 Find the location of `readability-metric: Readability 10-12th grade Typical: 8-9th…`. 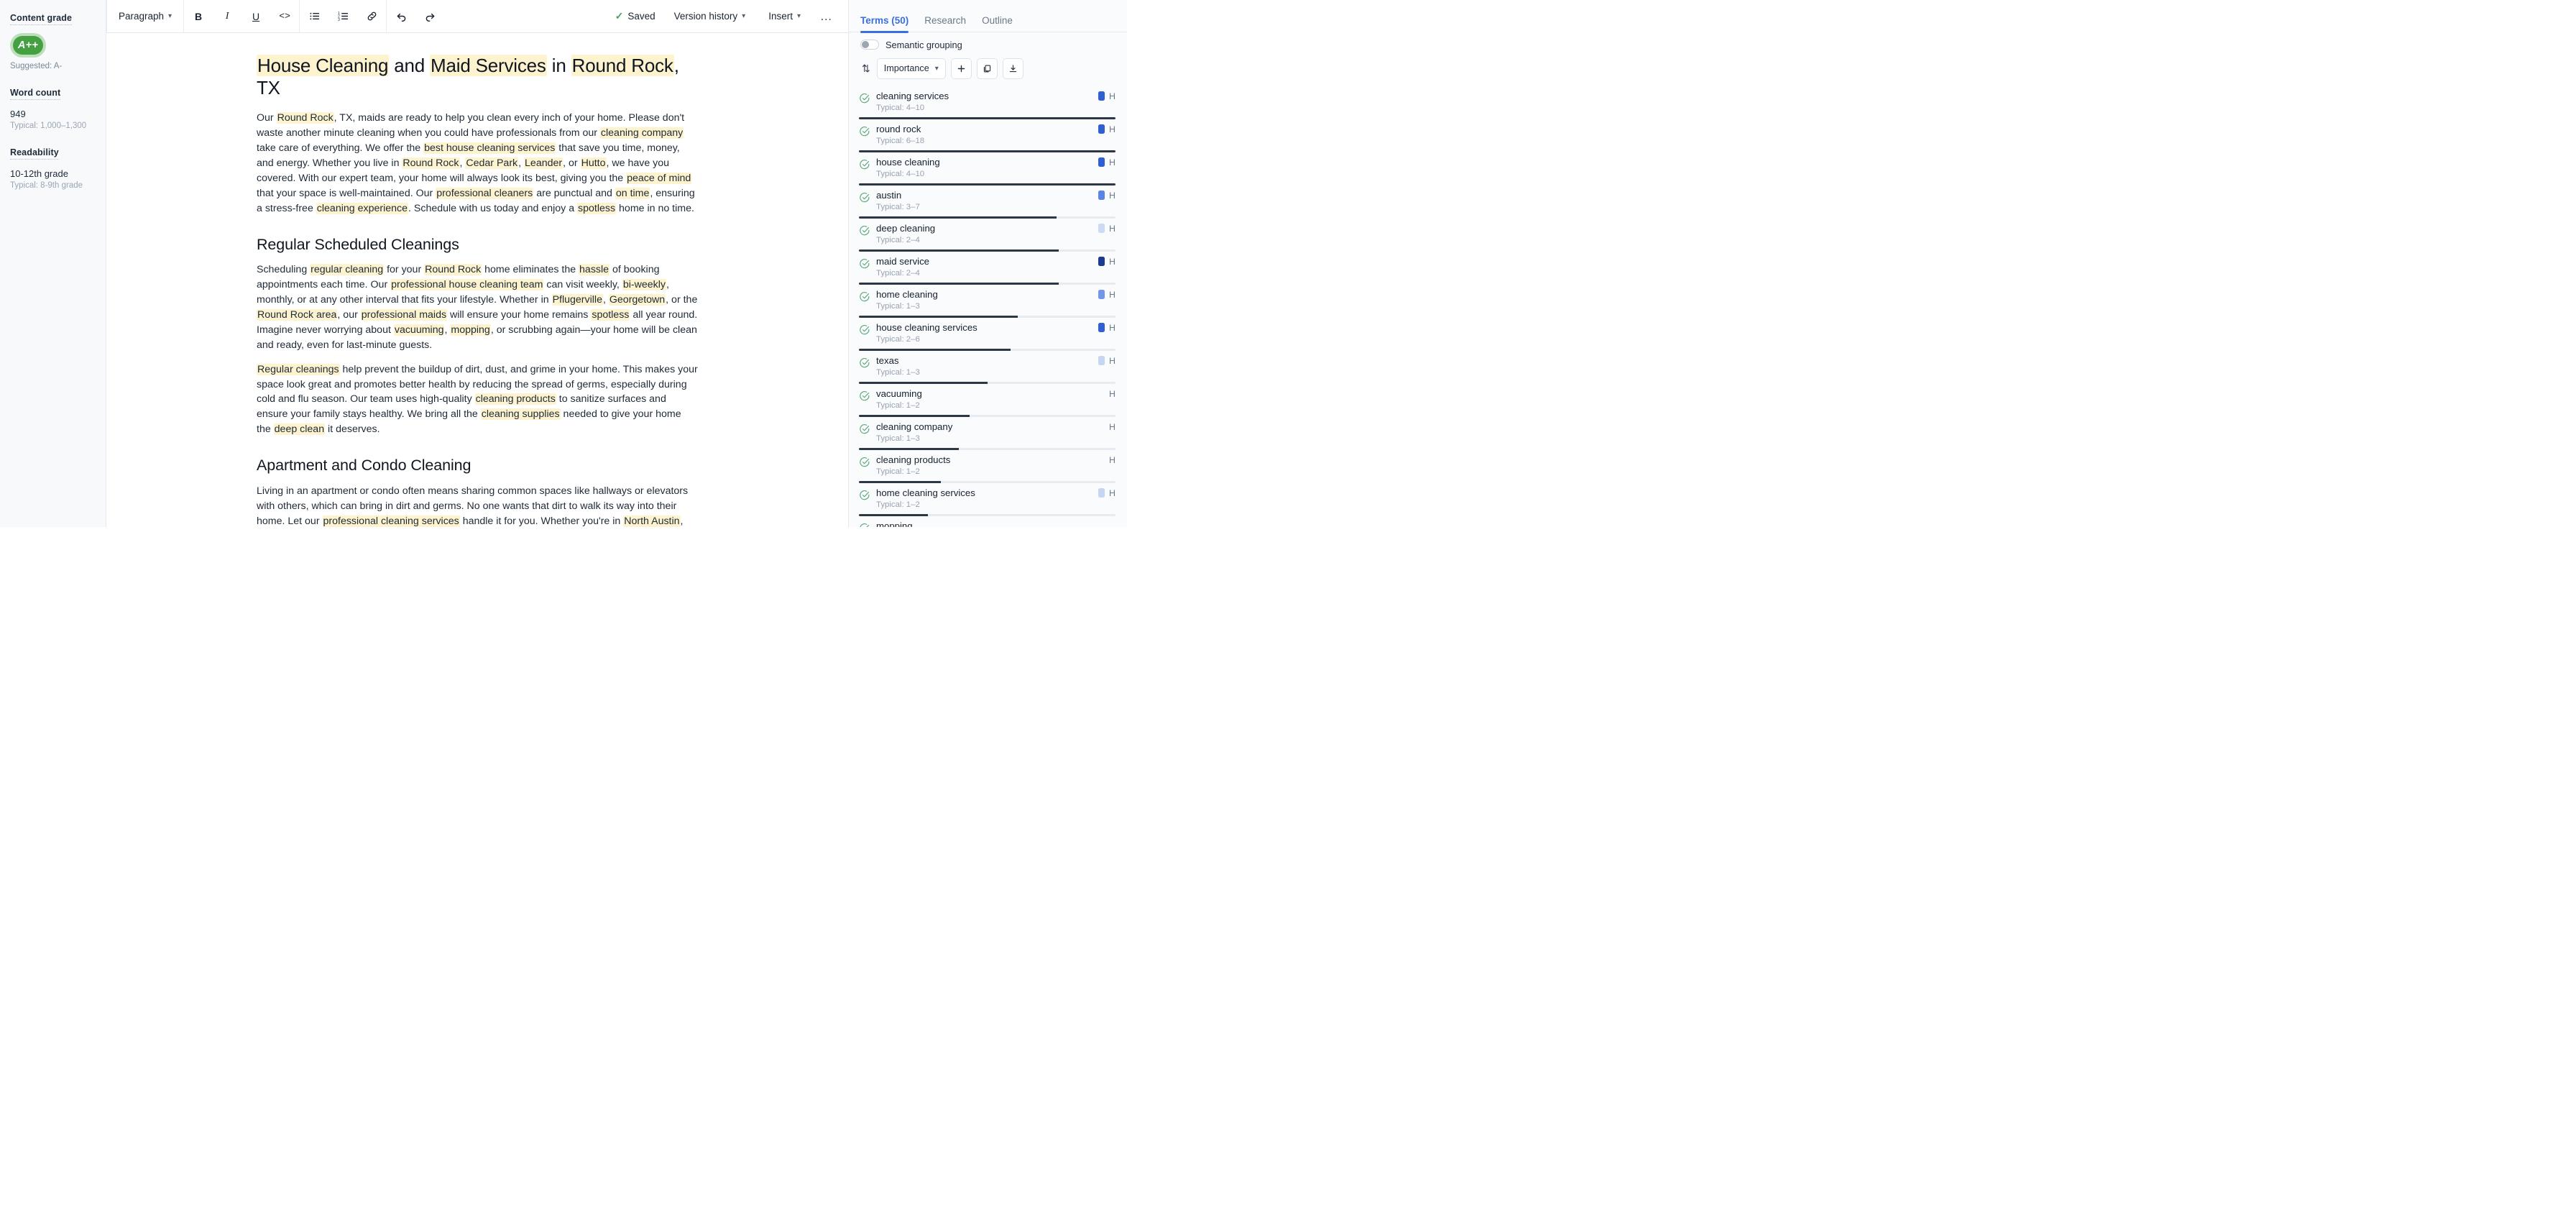

readability-metric: Readability 10-12th grade Typical: 8-9th… is located at coordinates (53, 168).